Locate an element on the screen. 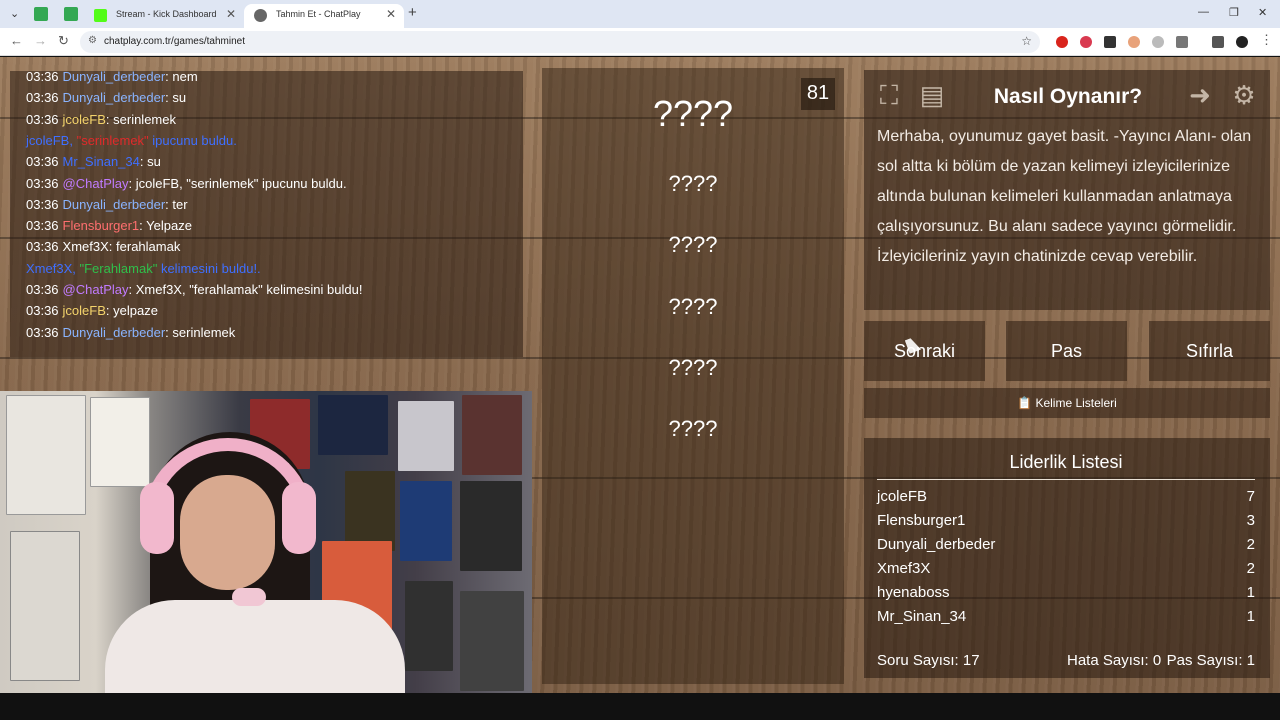  chat-message: 03:36 Dunyali_derbeder: ter is located at coordinates (107, 204).